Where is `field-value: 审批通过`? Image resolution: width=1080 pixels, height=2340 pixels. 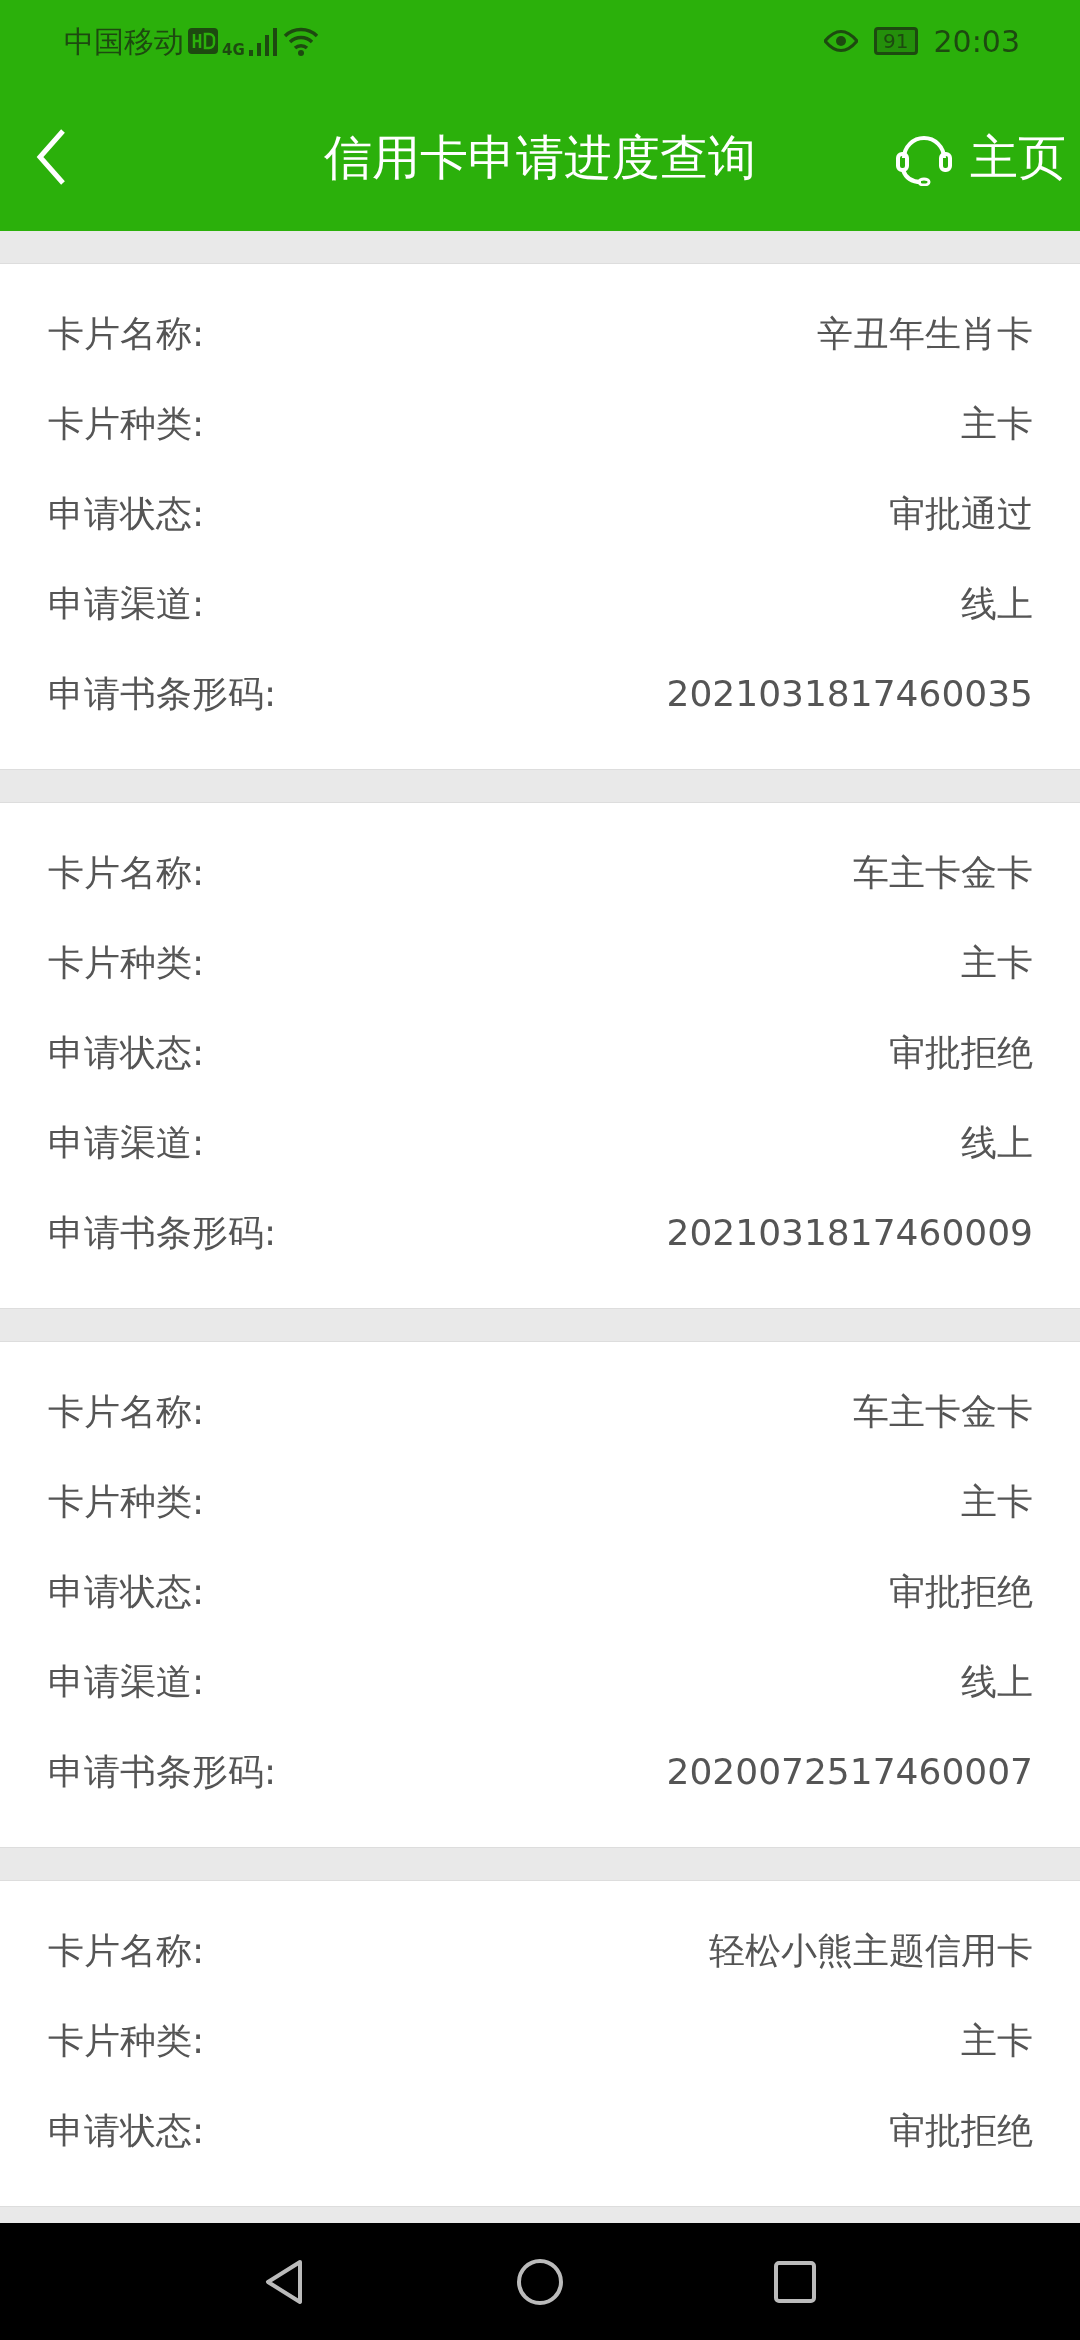
field-value: 审批通过 is located at coordinates (961, 514).